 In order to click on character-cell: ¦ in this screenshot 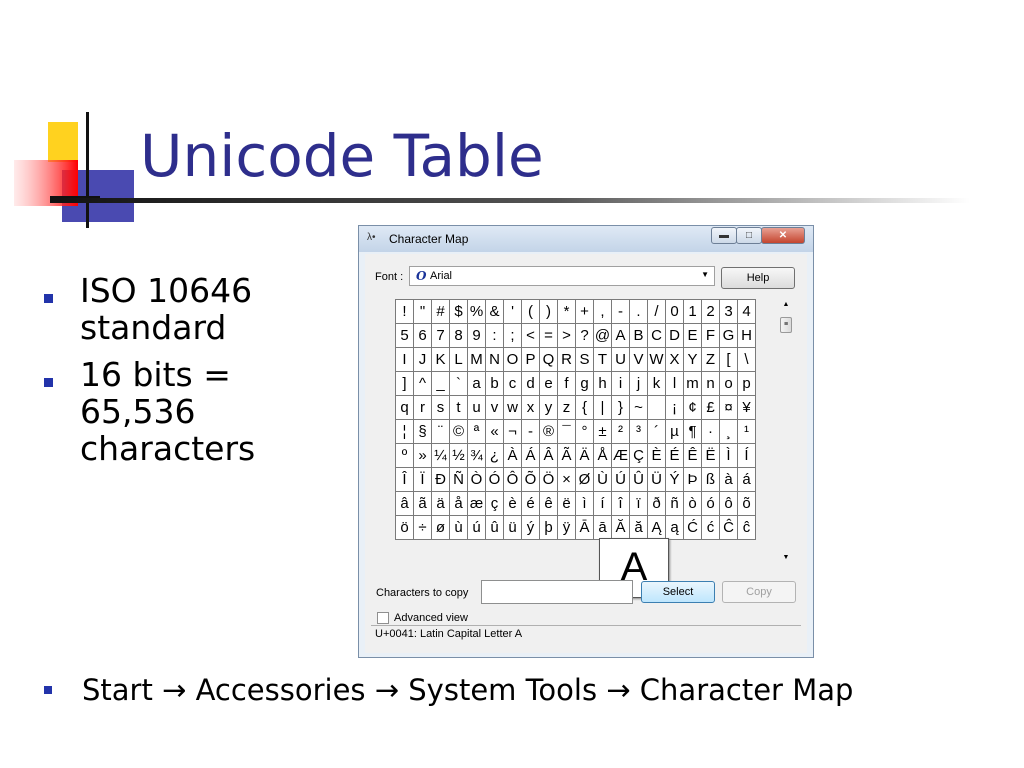, I will do `click(404, 431)`.